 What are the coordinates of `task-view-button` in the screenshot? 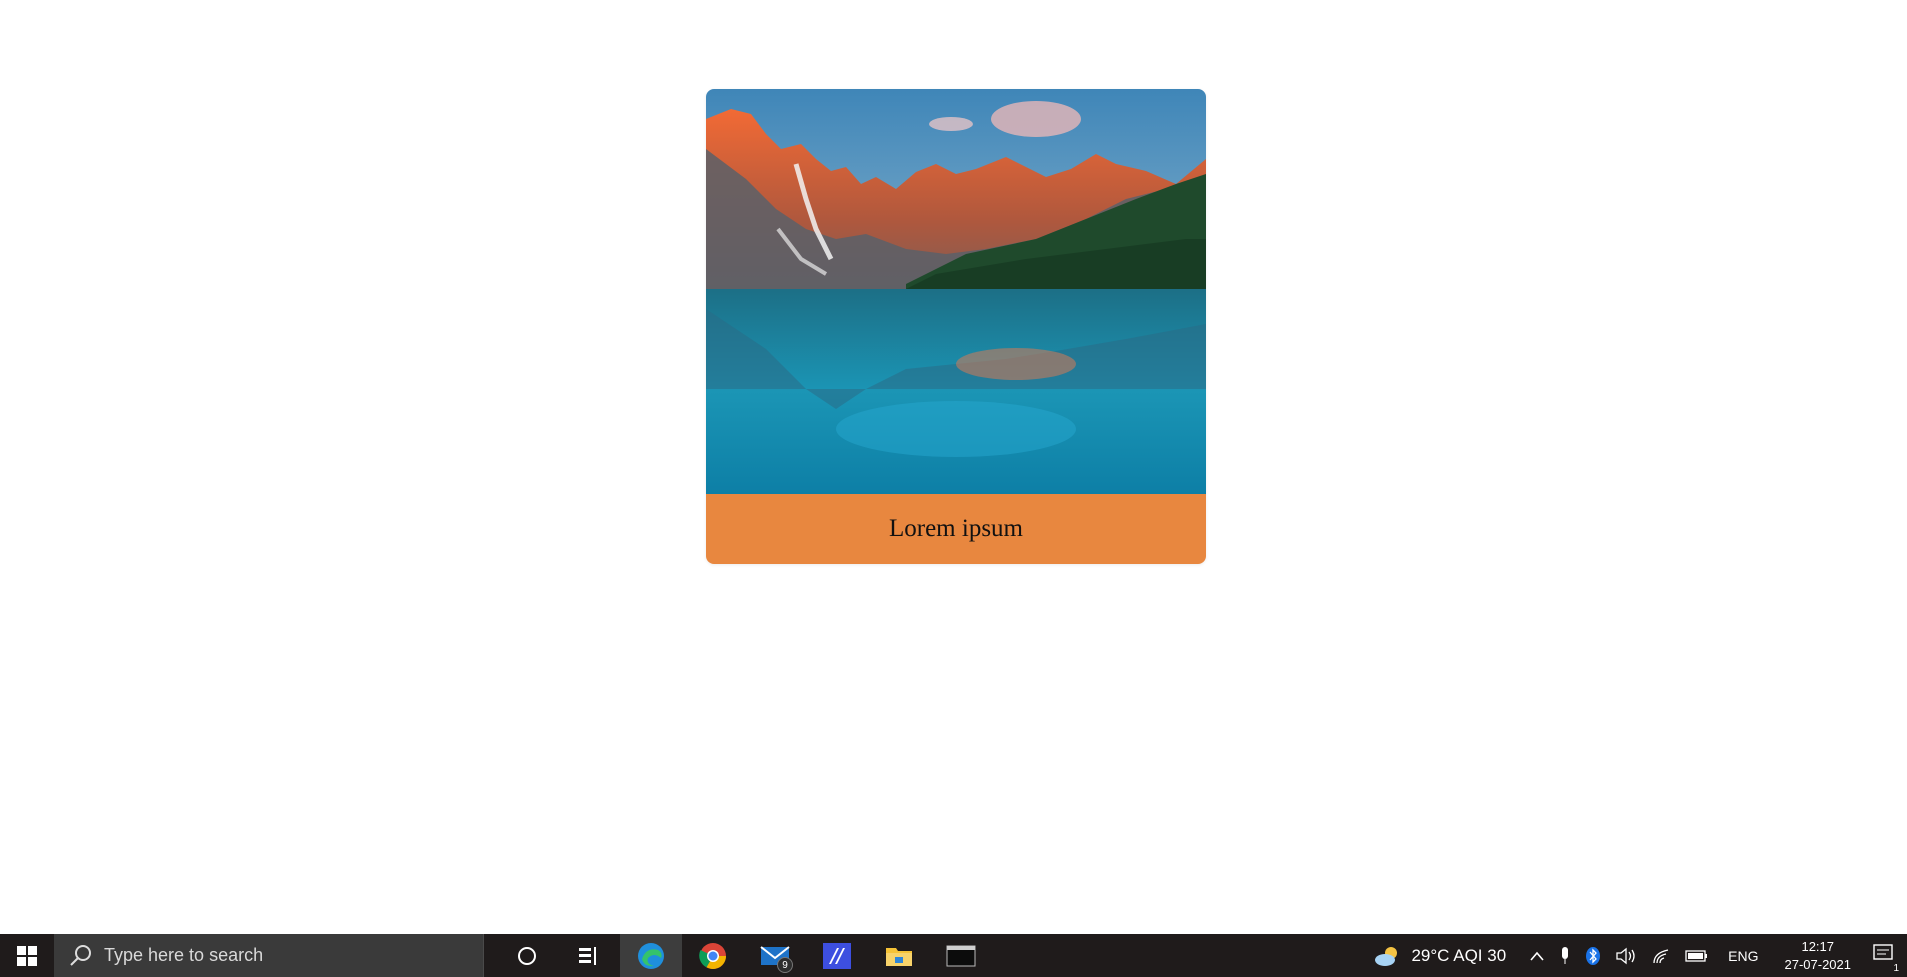 It's located at (589, 955).